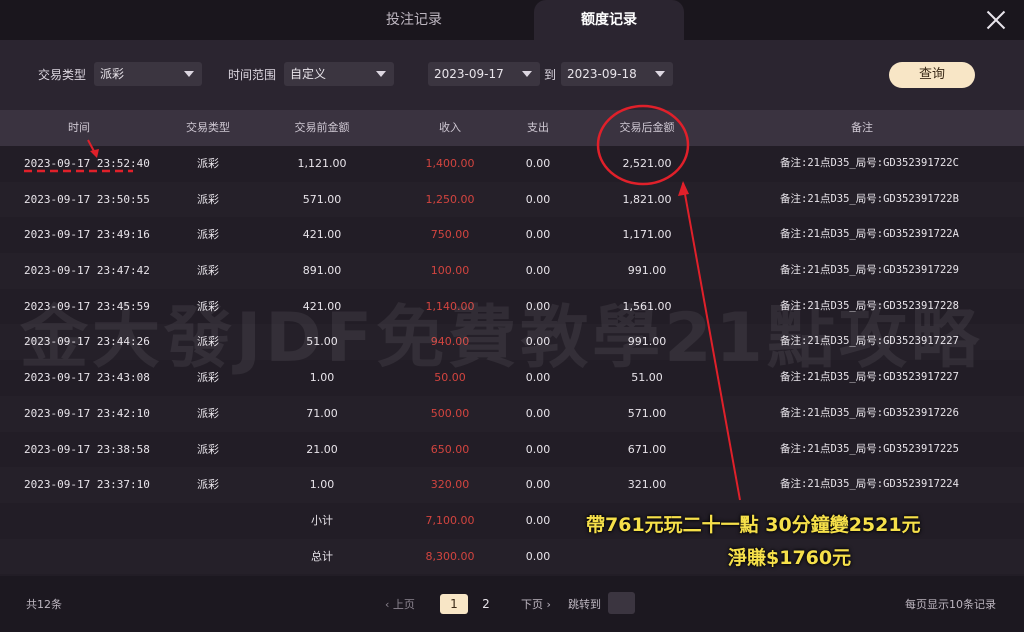 This screenshot has height=632, width=1024. What do you see at coordinates (450, 485) in the screenshot?
I see `cell-income: 320.00` at bounding box center [450, 485].